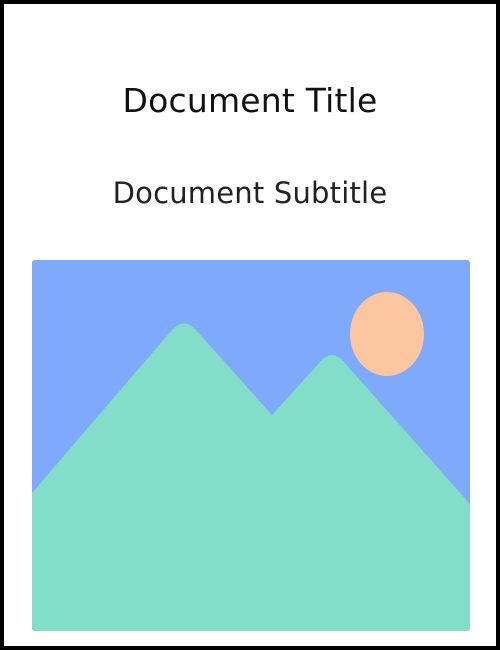 The image size is (500, 650). What do you see at coordinates (250, 100) in the screenshot?
I see `document-title: Document Title` at bounding box center [250, 100].